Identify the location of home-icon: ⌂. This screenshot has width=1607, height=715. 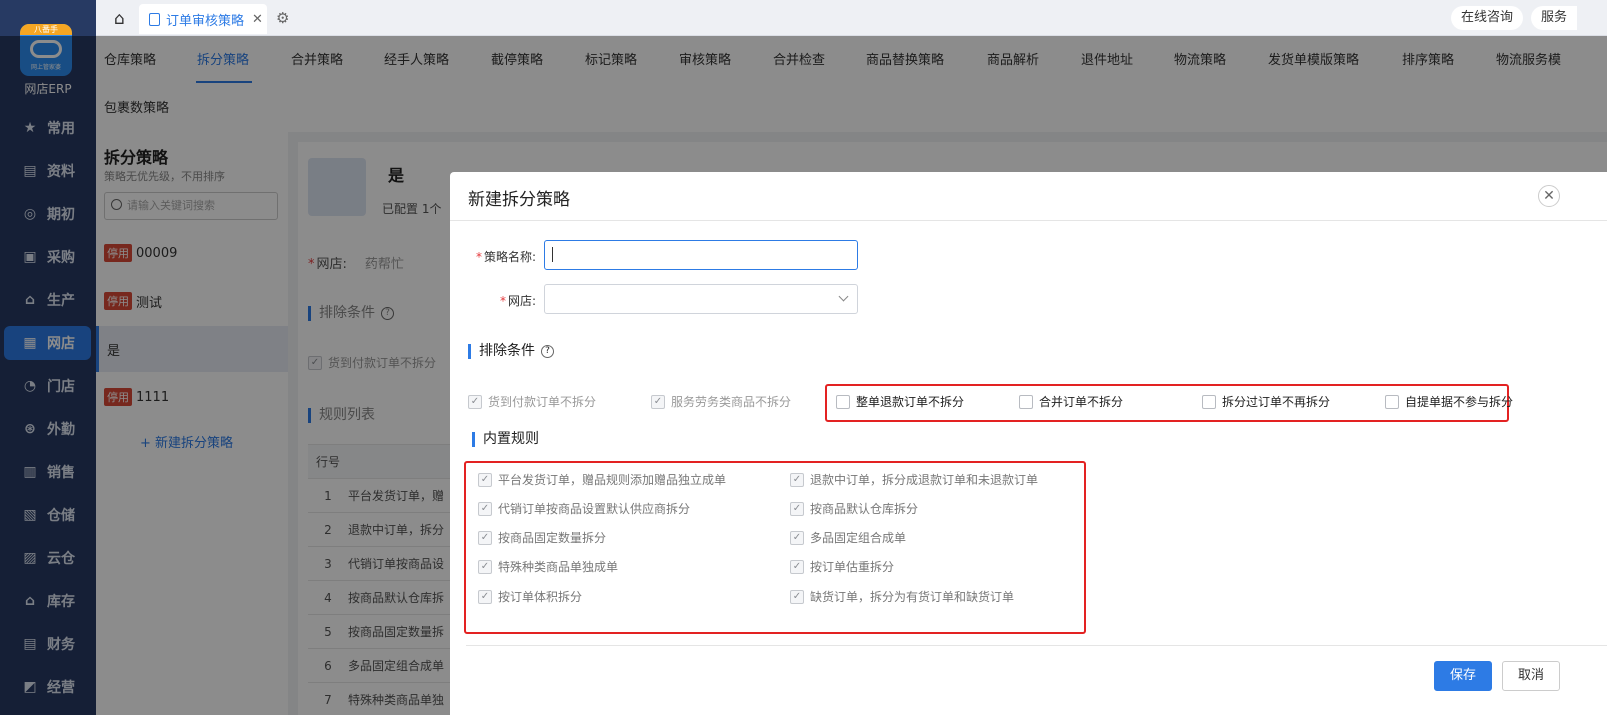
(119, 19).